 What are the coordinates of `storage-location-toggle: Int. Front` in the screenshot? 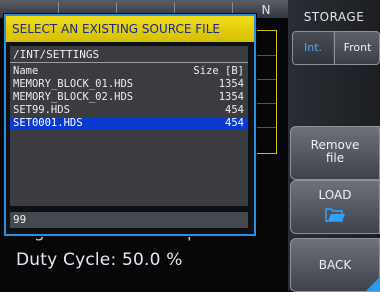 It's located at (336, 48).